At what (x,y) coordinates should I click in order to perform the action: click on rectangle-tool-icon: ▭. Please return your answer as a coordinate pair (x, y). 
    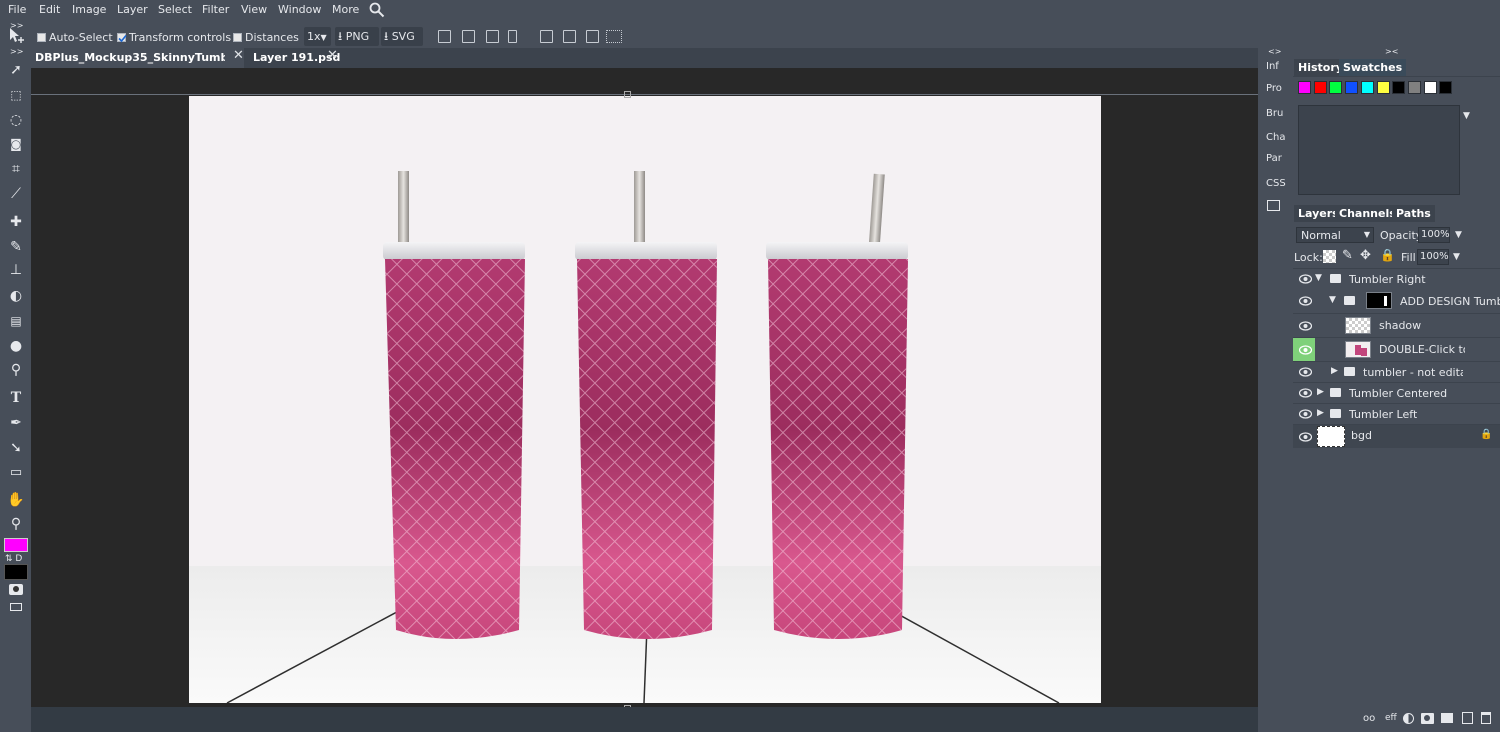
    Looking at the image, I should click on (16, 473).